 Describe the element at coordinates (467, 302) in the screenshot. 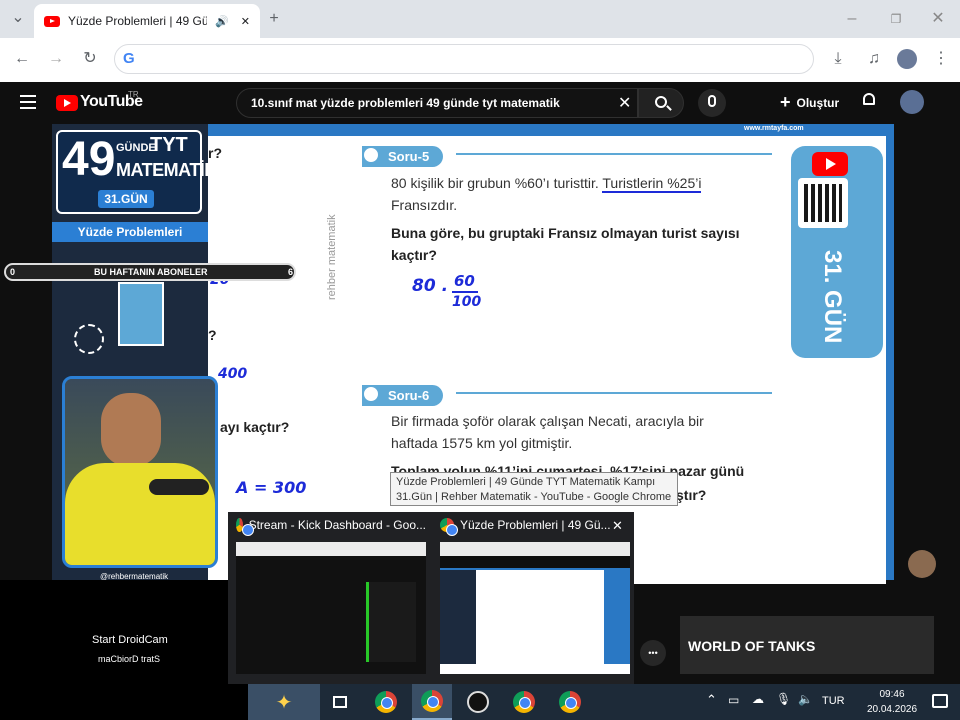

I see `handwritten-denominator: 100` at that location.